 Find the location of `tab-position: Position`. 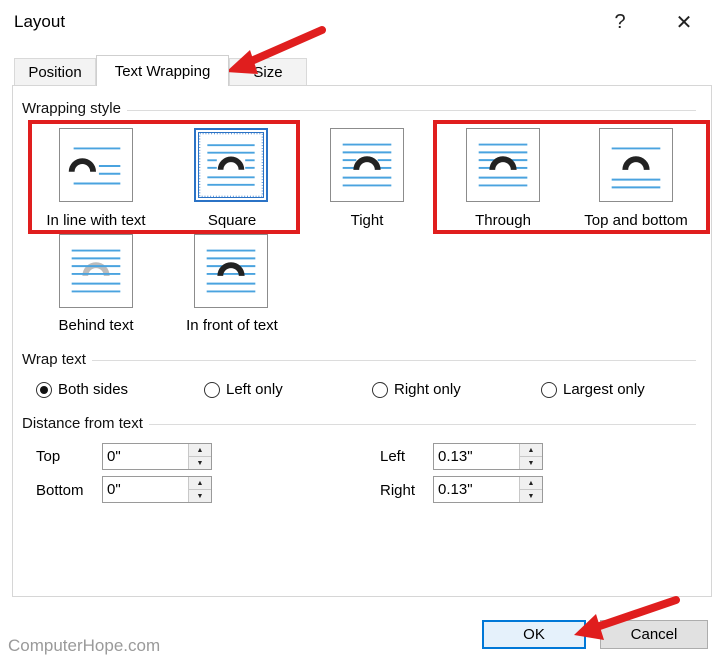

tab-position: Position is located at coordinates (55, 71).